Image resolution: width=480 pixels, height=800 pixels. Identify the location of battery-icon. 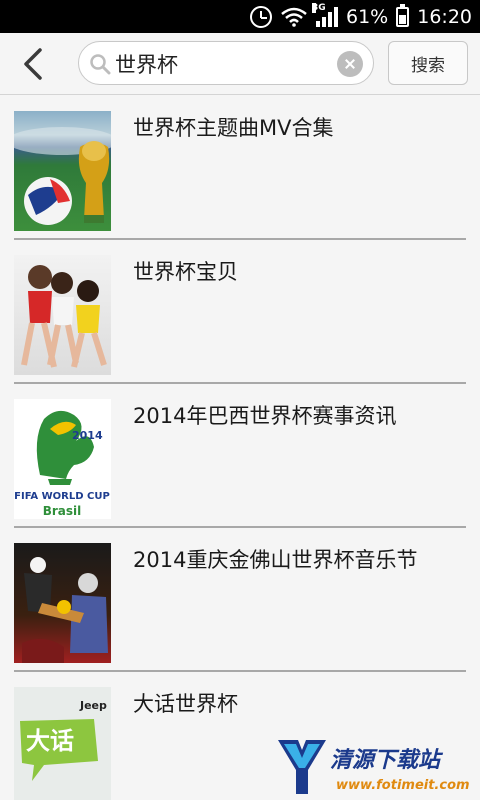
(403, 15).